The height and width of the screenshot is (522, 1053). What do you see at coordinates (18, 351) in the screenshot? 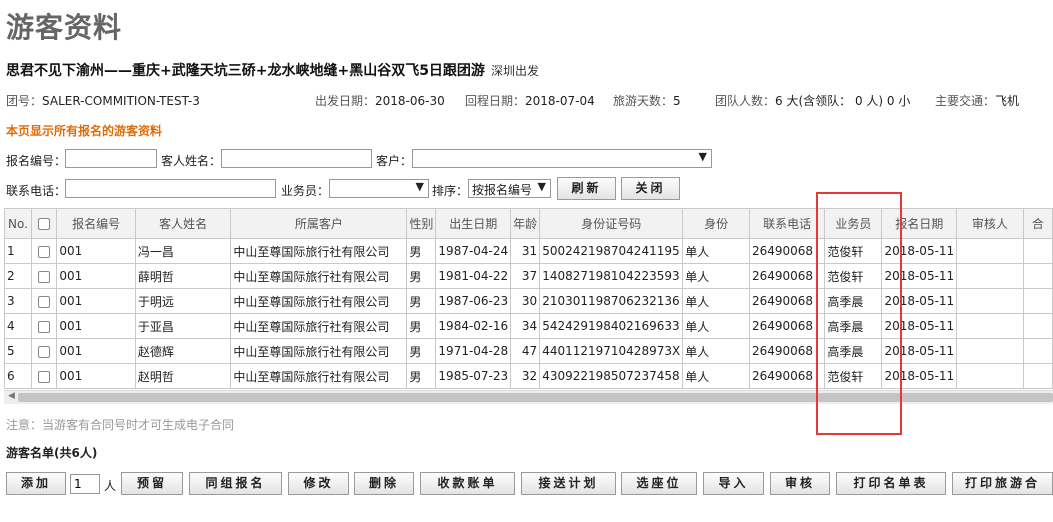
I see `cell-no: 5` at bounding box center [18, 351].